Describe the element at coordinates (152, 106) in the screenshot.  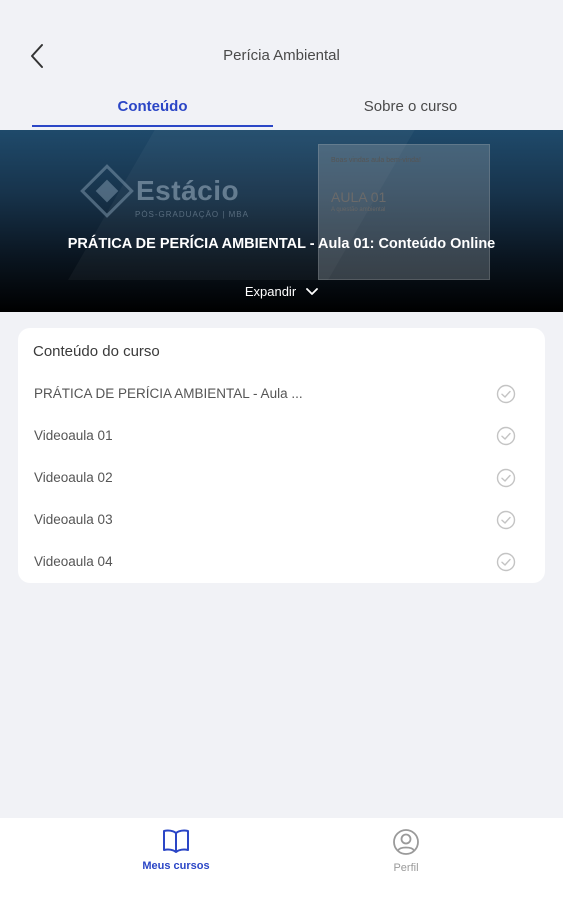
I see `tab-conteudo: Conteúdo` at that location.